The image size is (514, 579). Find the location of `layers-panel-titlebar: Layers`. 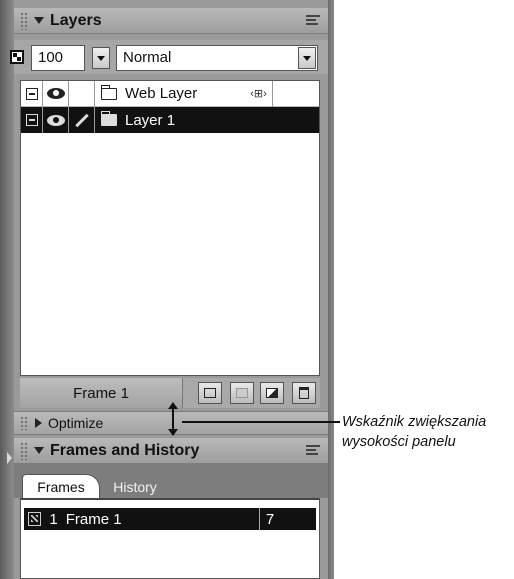

layers-panel-titlebar: Layers is located at coordinates (171, 21).